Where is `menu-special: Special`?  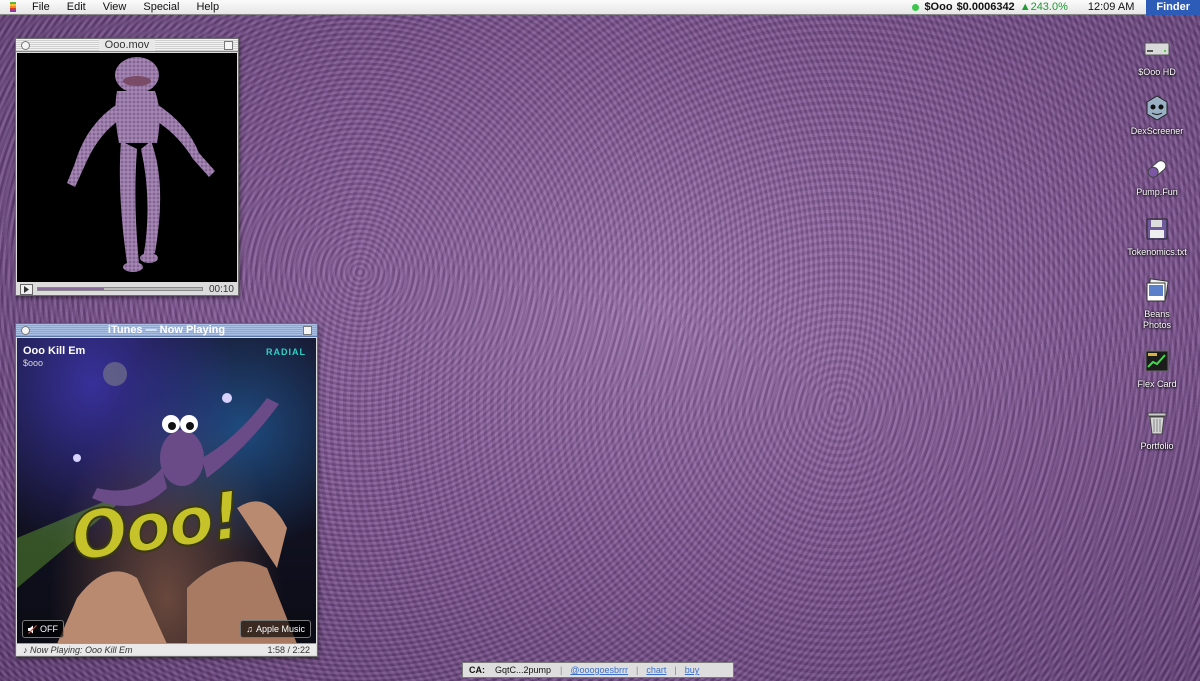 menu-special: Special is located at coordinates (161, 7).